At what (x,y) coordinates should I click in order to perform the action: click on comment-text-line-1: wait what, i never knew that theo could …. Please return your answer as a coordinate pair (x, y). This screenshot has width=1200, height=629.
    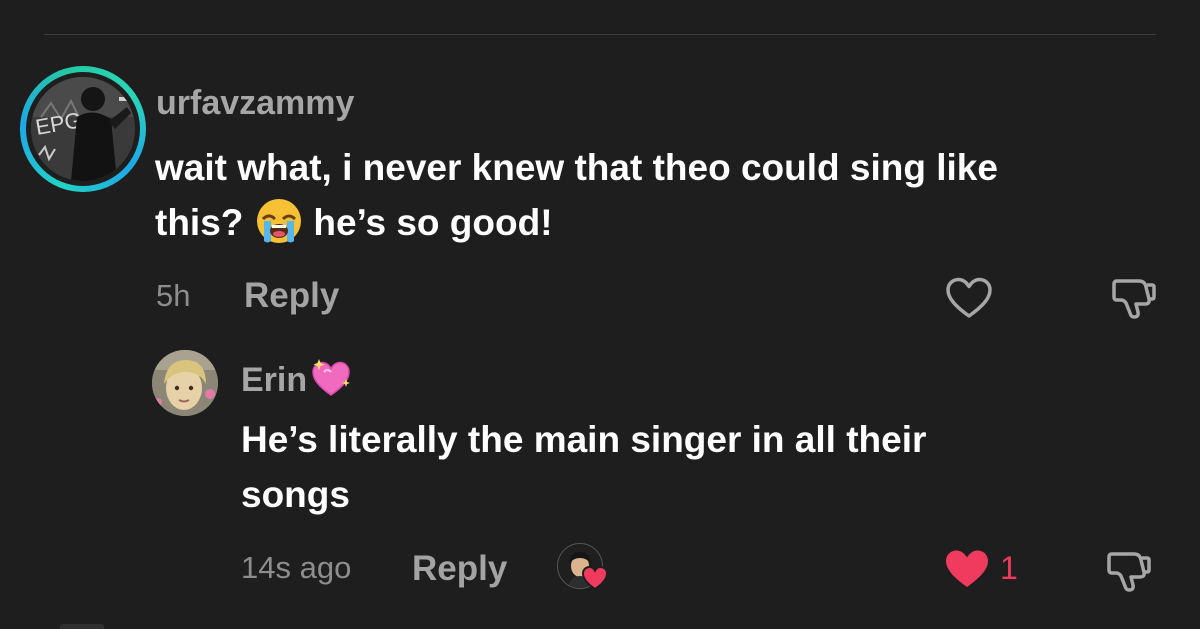
    Looking at the image, I should click on (576, 167).